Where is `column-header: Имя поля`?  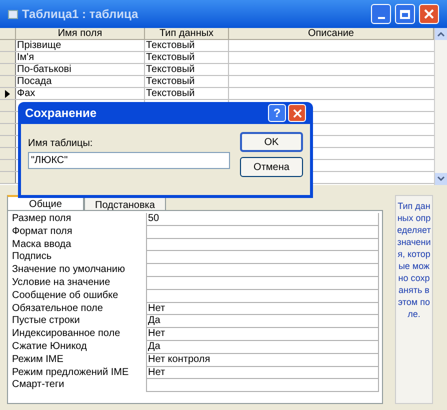
column-header: Имя поля is located at coordinates (80, 33).